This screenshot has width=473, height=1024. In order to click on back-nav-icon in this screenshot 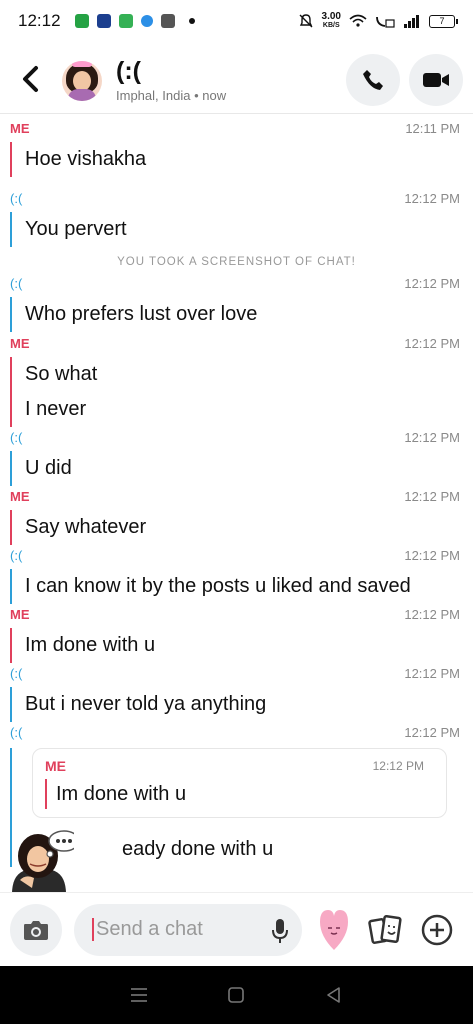, I will do `click(334, 995)`.